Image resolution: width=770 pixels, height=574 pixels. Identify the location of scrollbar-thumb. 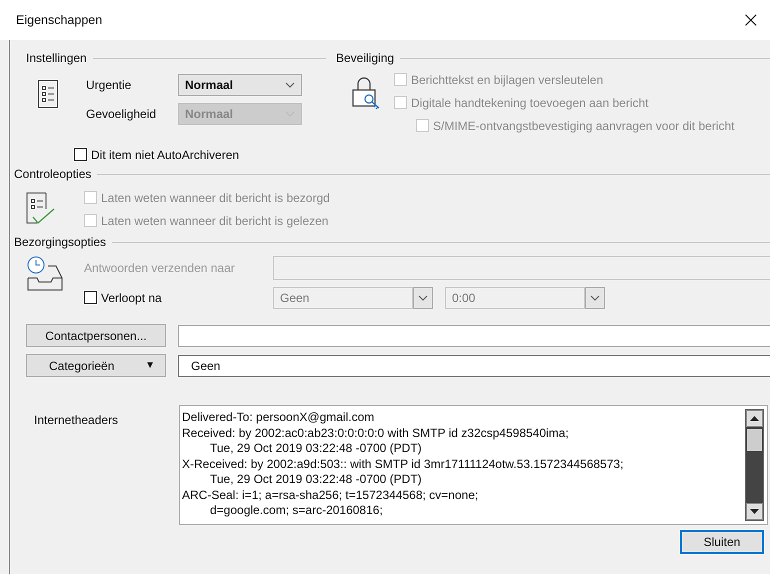
(754, 440).